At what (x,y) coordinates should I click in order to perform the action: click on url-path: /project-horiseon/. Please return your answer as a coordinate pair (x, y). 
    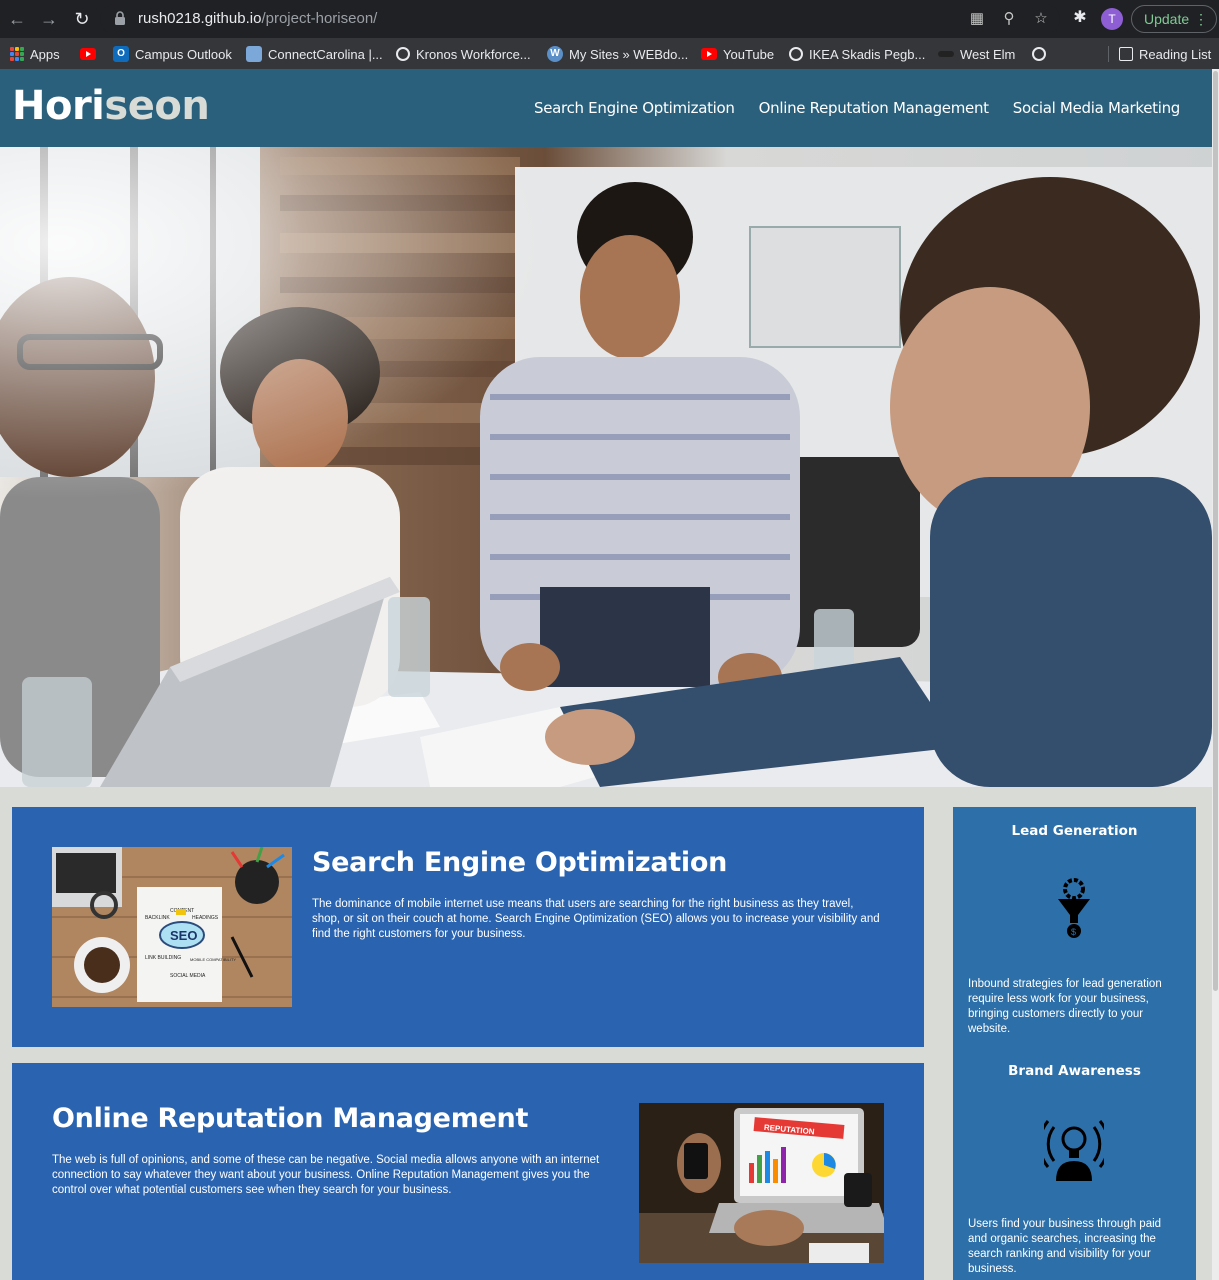
    Looking at the image, I should click on (319, 18).